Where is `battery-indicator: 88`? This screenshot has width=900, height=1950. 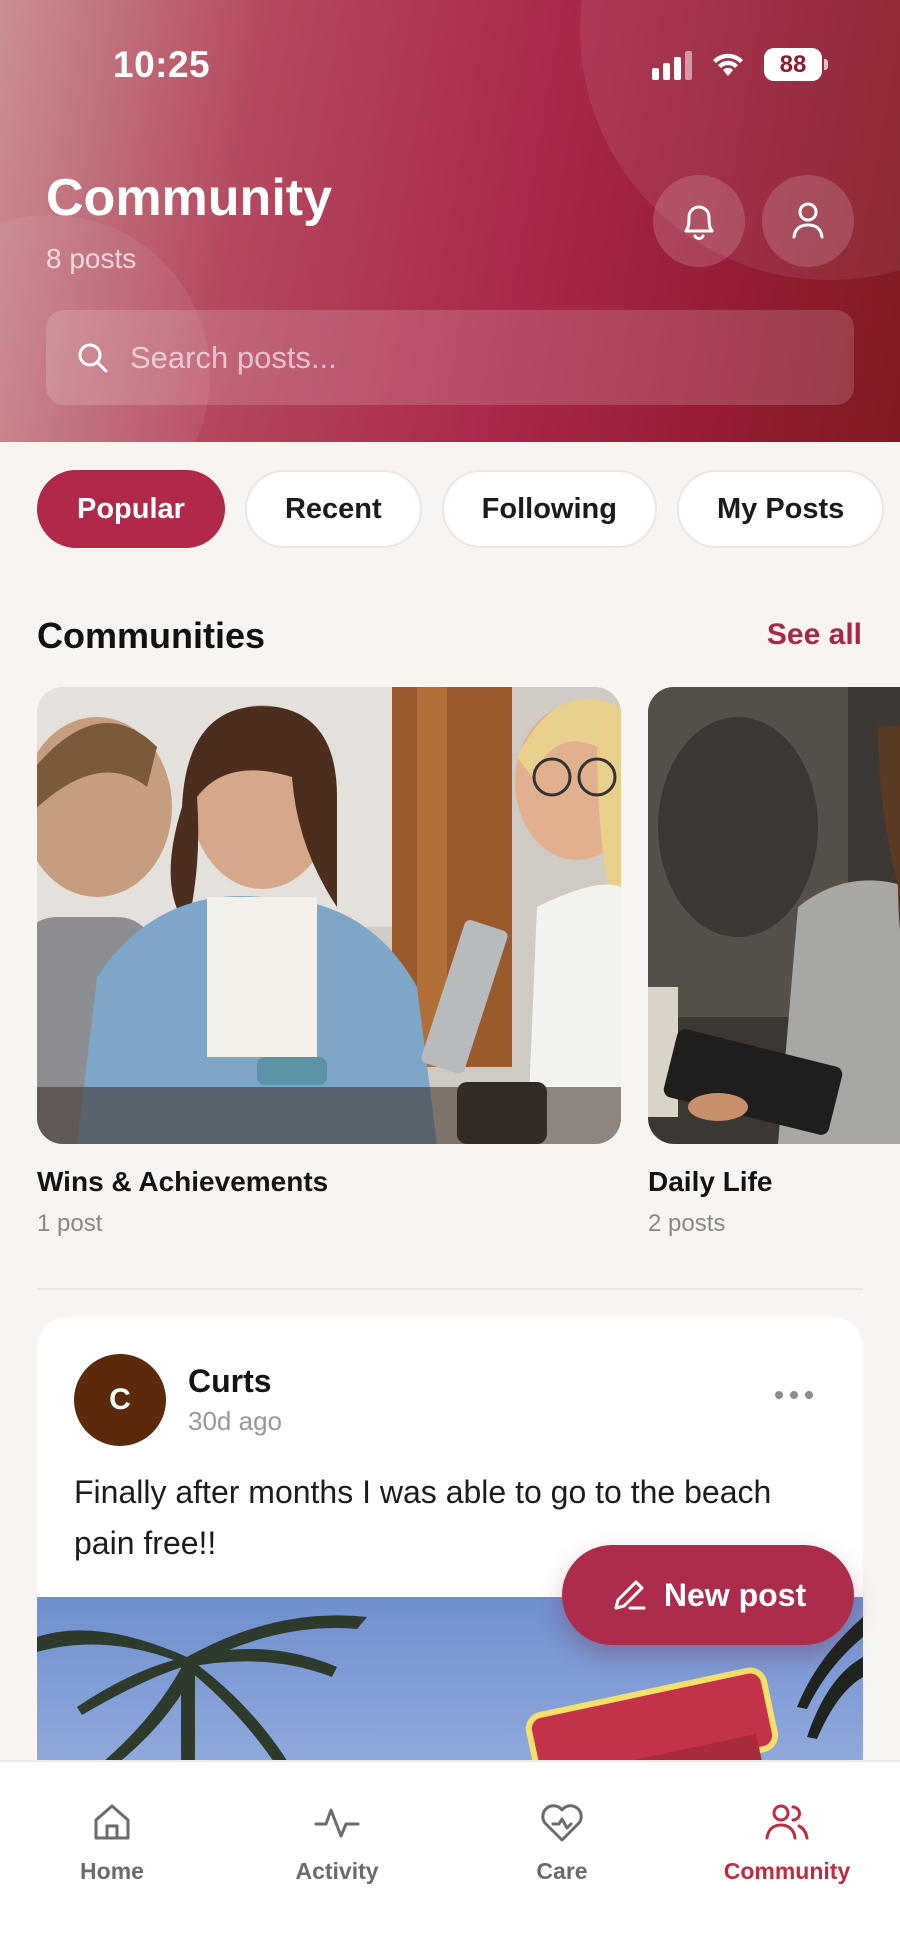 battery-indicator: 88 is located at coordinates (796, 64).